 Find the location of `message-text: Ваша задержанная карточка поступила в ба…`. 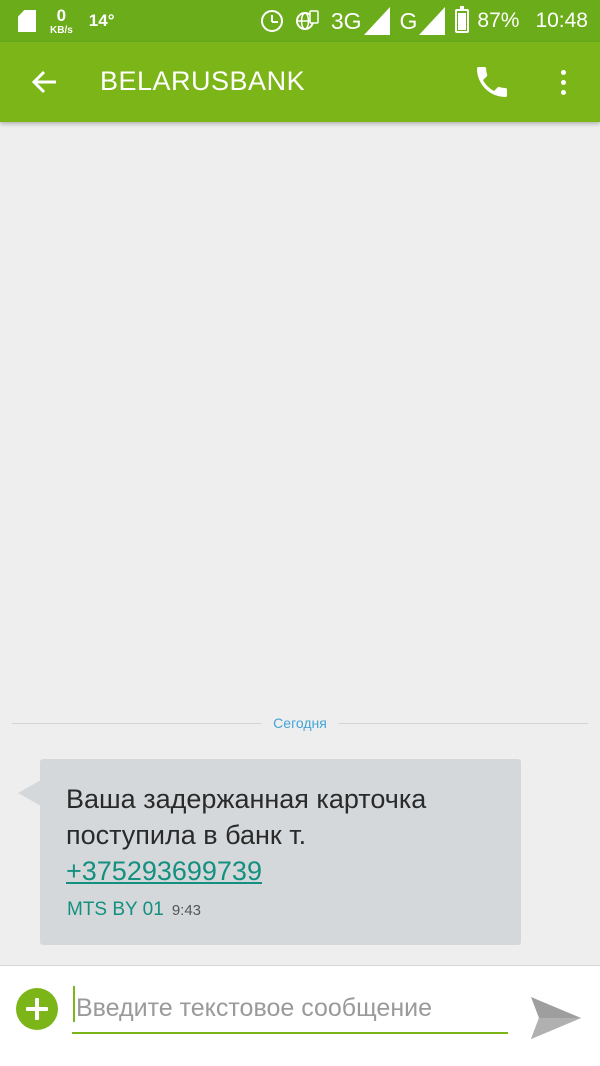

message-text: Ваша задержанная карточка поступила в ба… is located at coordinates (286, 835).